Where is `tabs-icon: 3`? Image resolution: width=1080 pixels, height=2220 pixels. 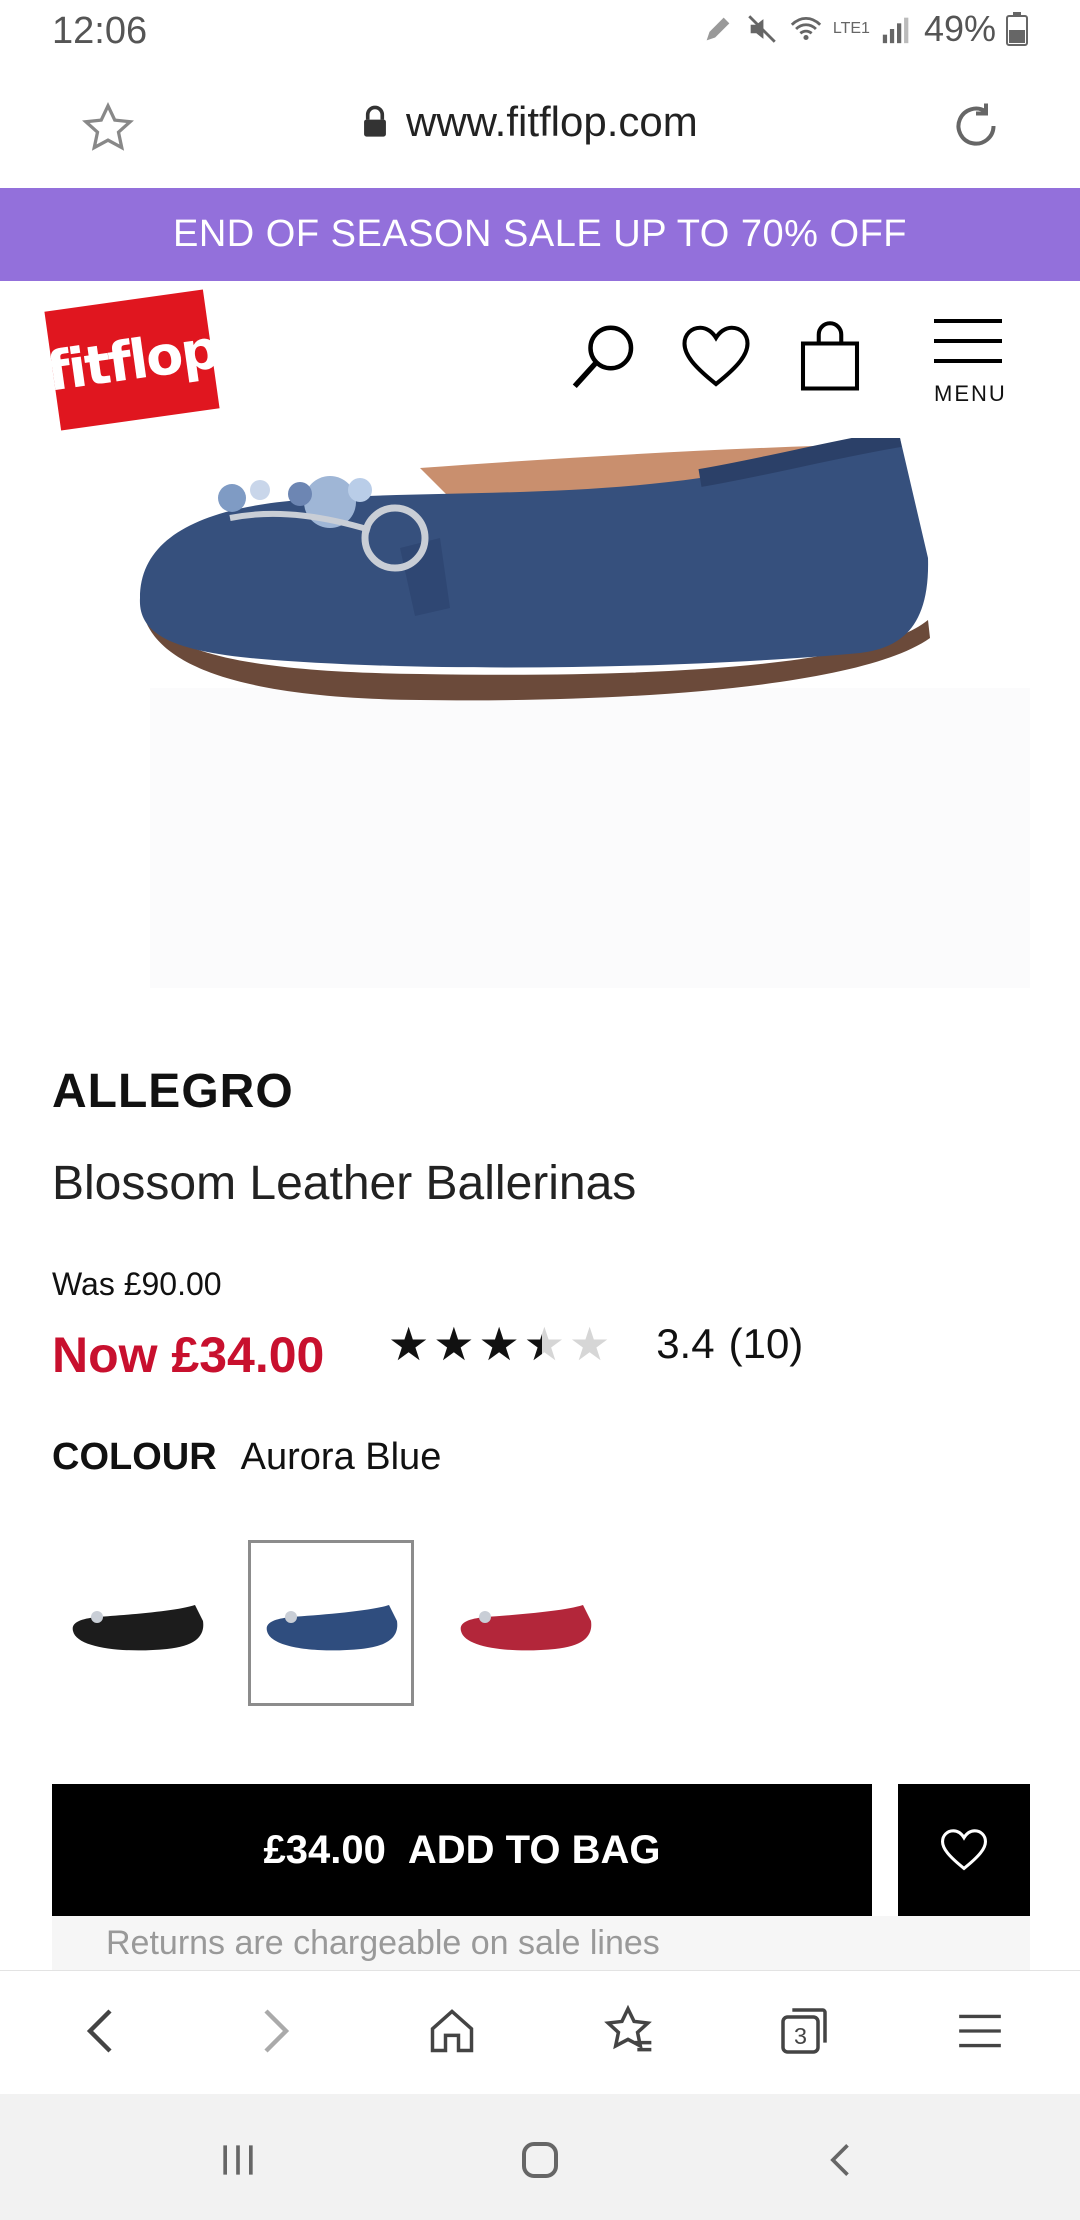 tabs-icon: 3 is located at coordinates (804, 2031).